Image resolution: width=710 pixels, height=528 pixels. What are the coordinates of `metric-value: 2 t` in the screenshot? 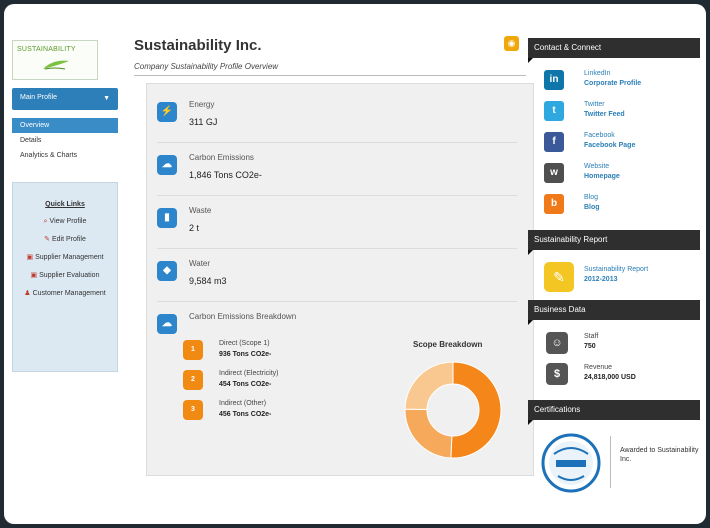 It's located at (194, 228).